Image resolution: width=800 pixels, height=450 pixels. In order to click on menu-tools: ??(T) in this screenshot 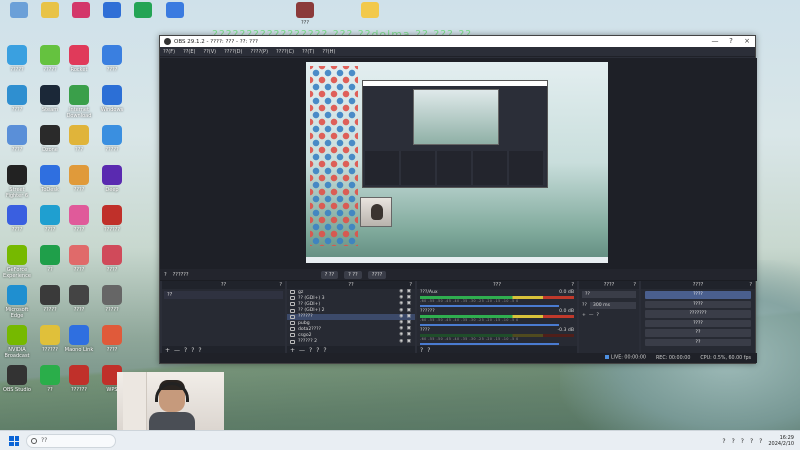, I will do `click(308, 52)`.